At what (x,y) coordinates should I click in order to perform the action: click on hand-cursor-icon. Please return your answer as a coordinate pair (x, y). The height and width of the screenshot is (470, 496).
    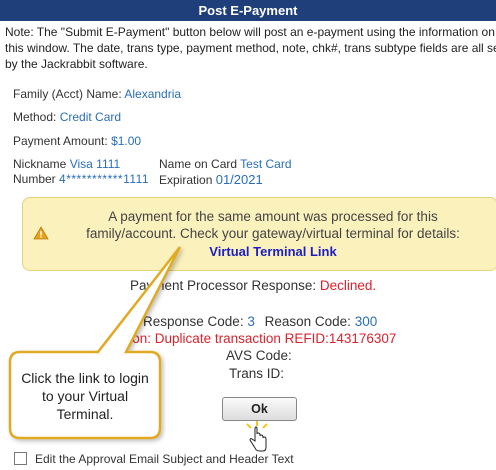
    Looking at the image, I should click on (257, 436).